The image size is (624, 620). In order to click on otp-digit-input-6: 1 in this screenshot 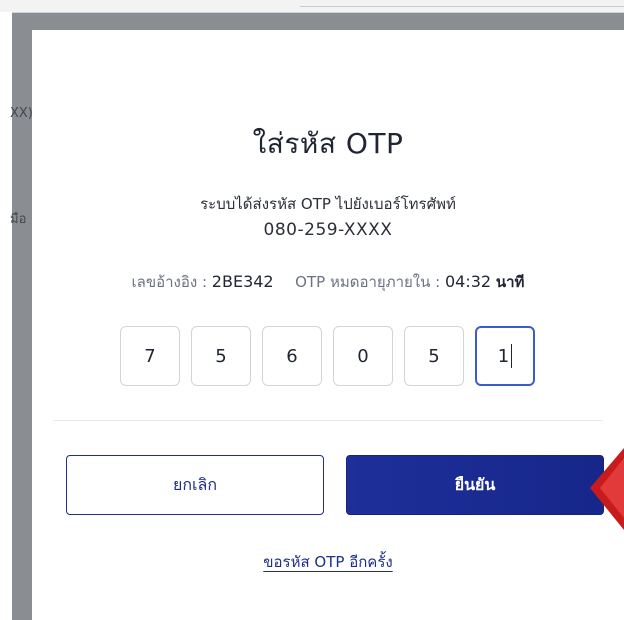, I will do `click(505, 356)`.